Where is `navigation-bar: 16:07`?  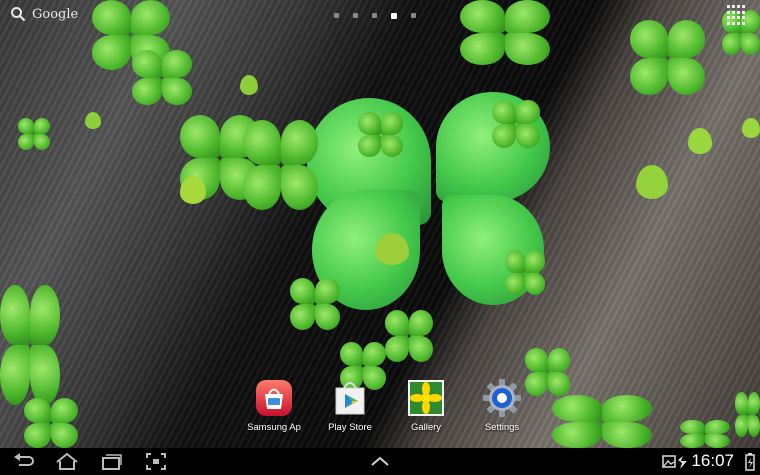 navigation-bar: 16:07 is located at coordinates (380, 461).